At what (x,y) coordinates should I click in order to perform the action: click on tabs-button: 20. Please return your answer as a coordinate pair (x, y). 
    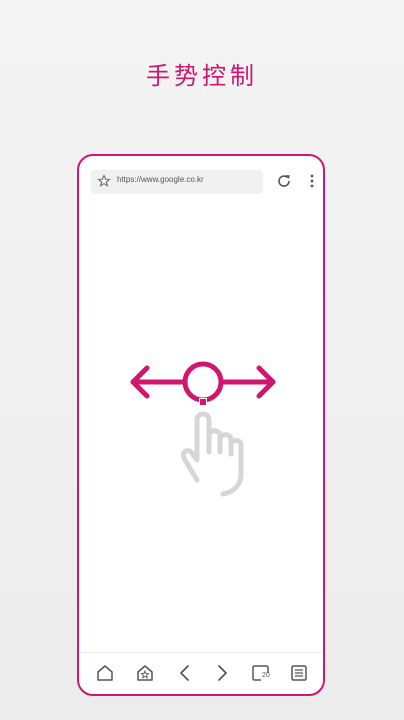
    Looking at the image, I should click on (262, 673).